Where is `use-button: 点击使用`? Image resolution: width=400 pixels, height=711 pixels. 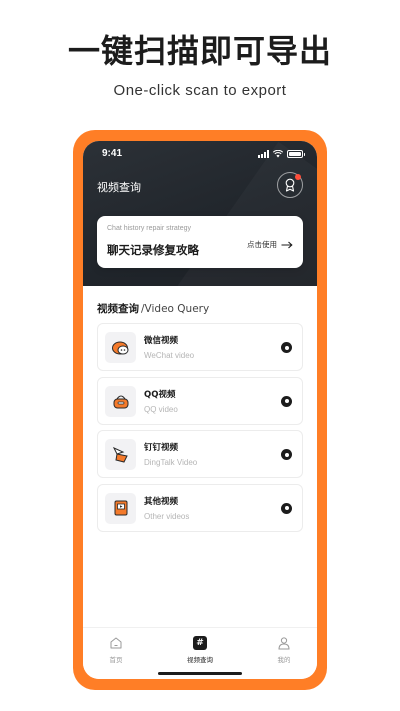
use-button: 点击使用 is located at coordinates (270, 244).